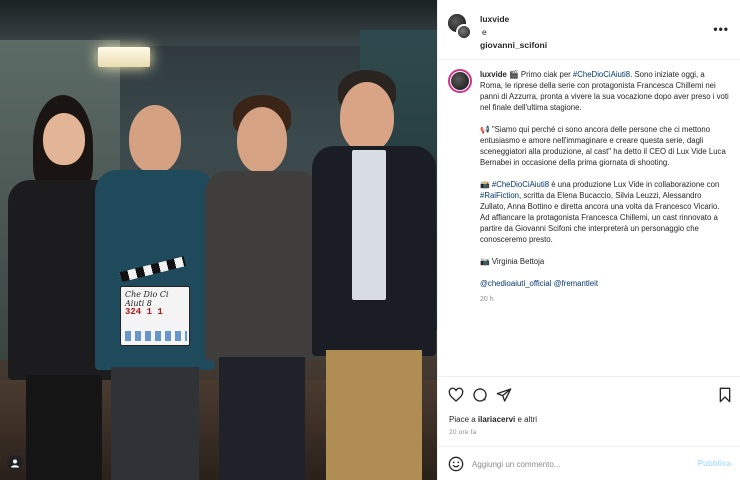 This screenshot has height=480, width=740. What do you see at coordinates (577, 464) in the screenshot?
I see `comment-input` at bounding box center [577, 464].